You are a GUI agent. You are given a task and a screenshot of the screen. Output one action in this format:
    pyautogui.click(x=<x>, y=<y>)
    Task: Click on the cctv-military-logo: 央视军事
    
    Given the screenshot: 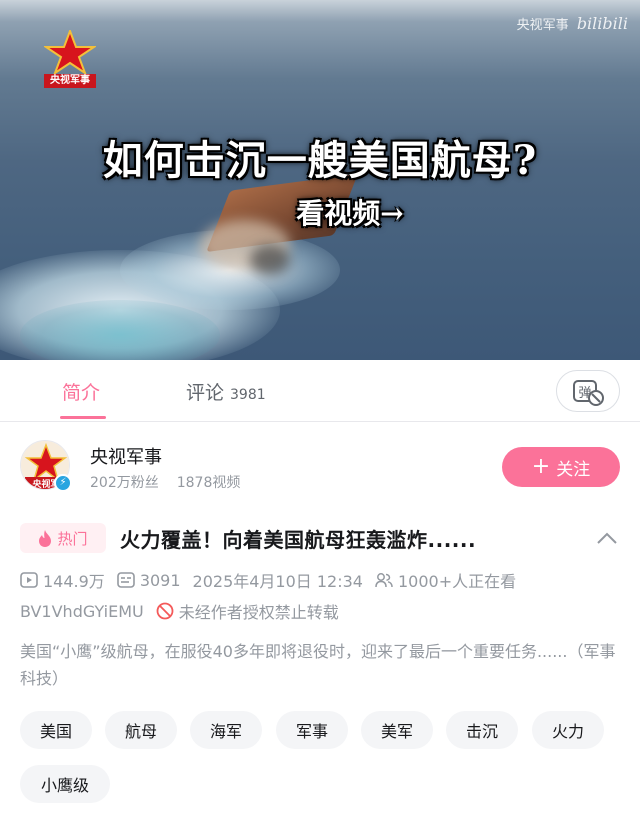 What is the action you would take?
    pyautogui.click(x=70, y=59)
    